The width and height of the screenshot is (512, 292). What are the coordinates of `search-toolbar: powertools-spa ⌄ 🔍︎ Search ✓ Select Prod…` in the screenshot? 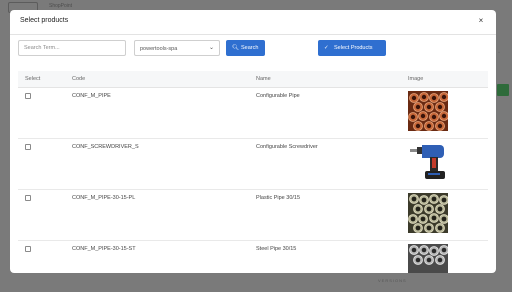 It's located at (253, 49).